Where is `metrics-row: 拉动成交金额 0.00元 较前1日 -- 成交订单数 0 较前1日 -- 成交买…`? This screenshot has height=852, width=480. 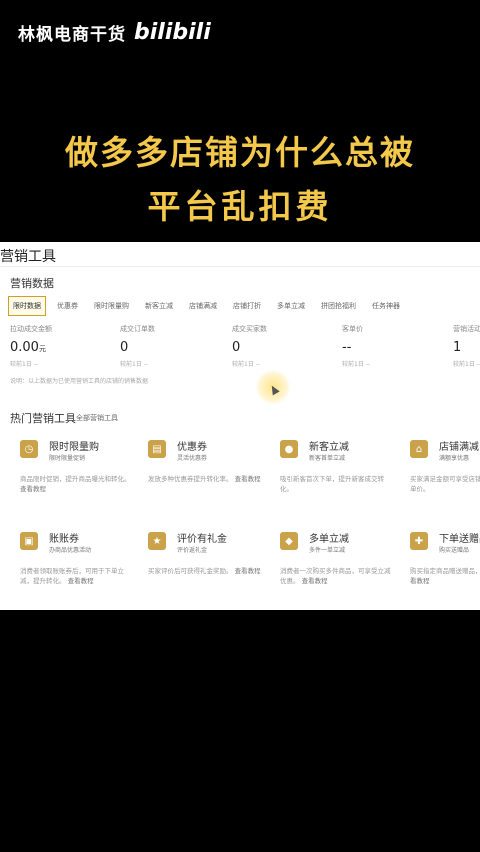
metrics-row: 拉动成交金额 0.00元 较前1日 -- 成交订单数 0 较前1日 -- 成交买… is located at coordinates (245, 346).